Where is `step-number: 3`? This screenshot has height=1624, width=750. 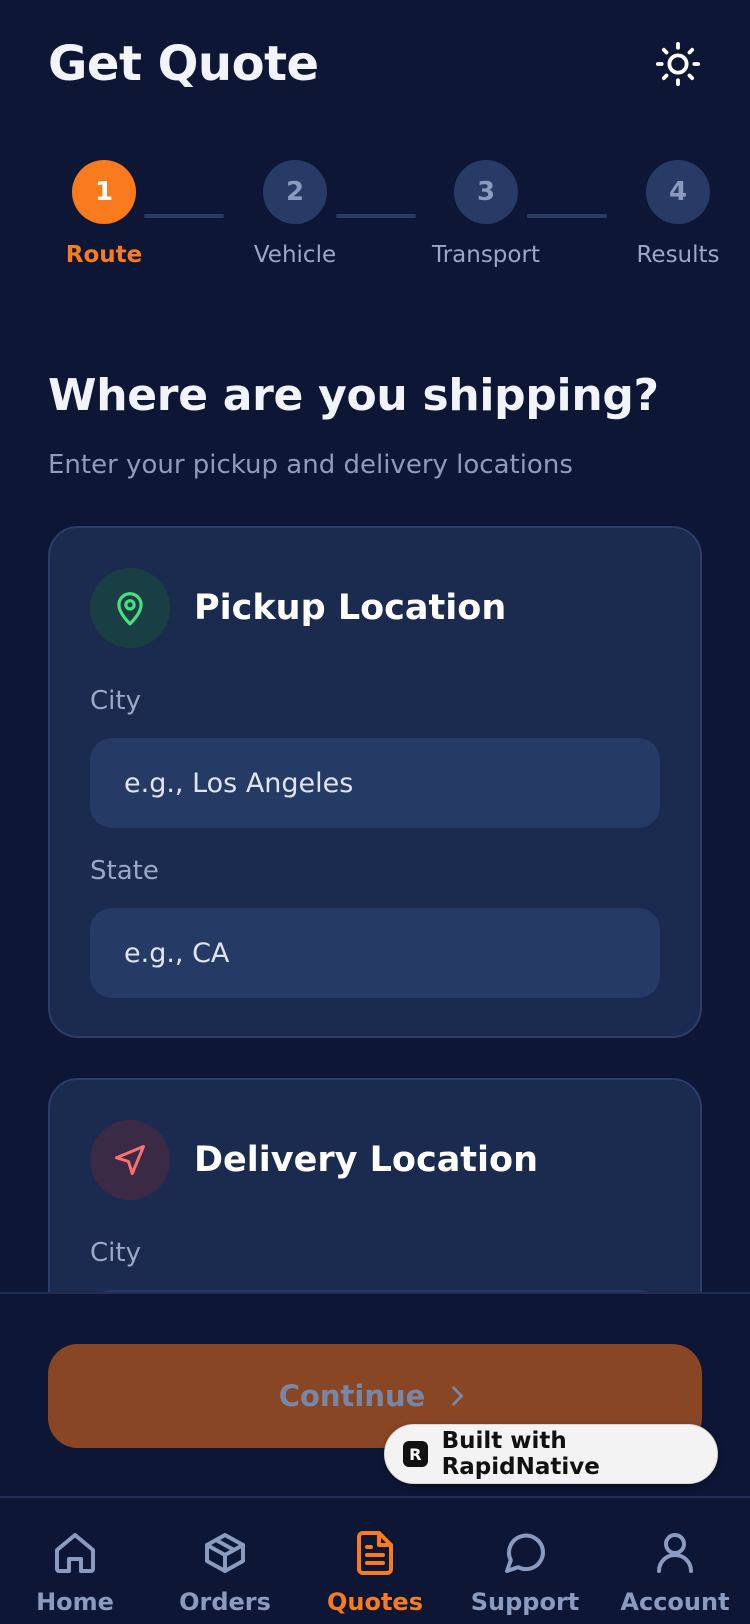 step-number: 3 is located at coordinates (486, 192).